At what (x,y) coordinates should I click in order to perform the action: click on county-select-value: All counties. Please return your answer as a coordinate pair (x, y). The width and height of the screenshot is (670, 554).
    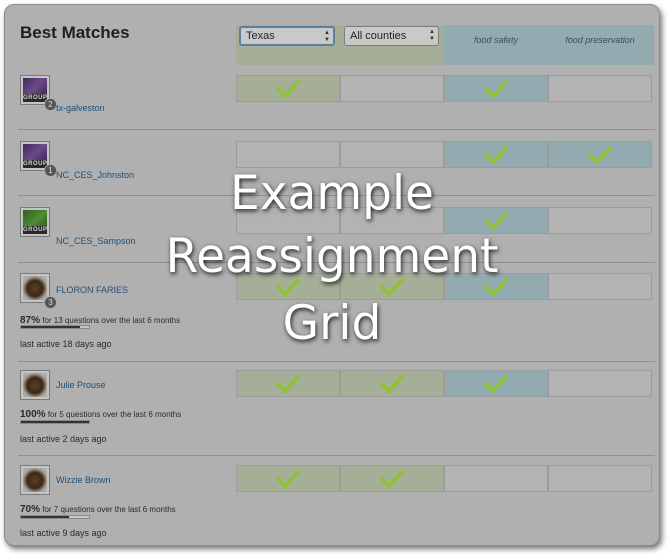
    Looking at the image, I should click on (378, 36).